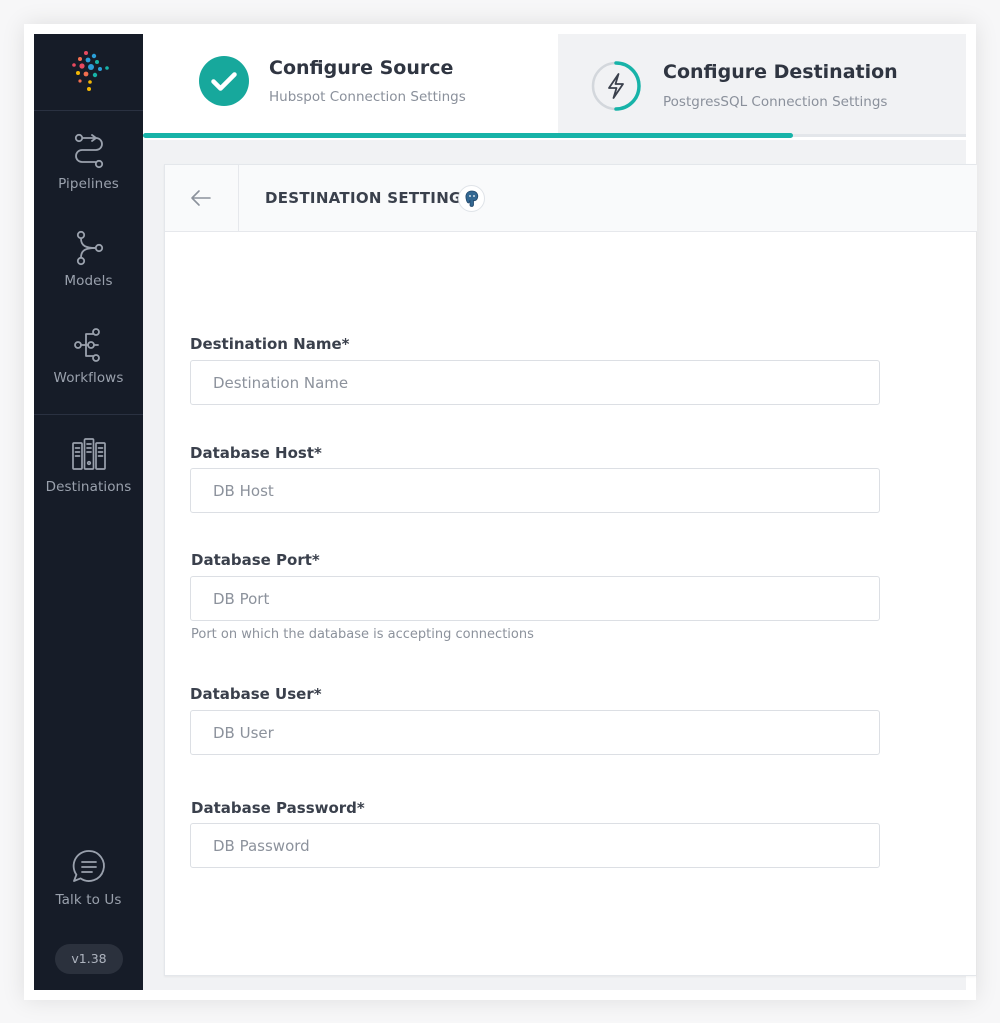 The width and height of the screenshot is (1000, 1023). Describe the element at coordinates (255, 560) in the screenshot. I see `database-port-label: Database Port*` at that location.